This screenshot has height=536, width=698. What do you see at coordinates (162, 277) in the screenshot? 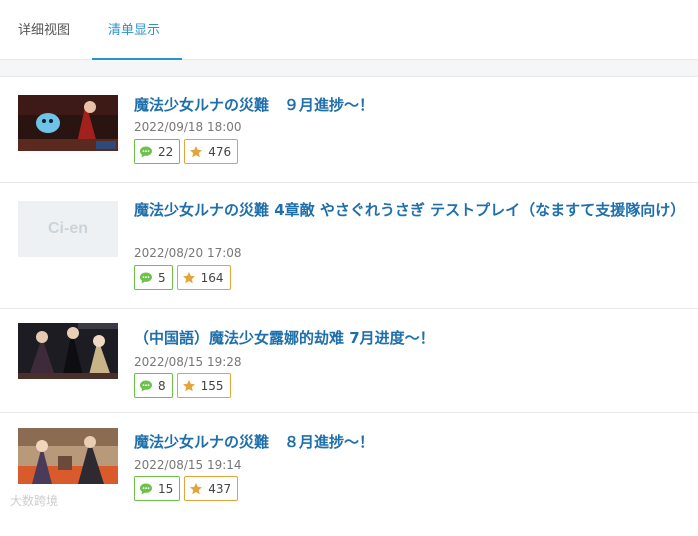
I see `comment-count: 5` at bounding box center [162, 277].